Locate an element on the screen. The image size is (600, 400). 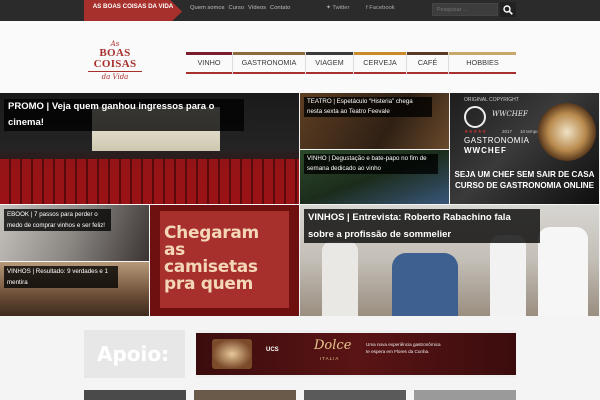
nav-item-viagem: VIAGEM is located at coordinates (330, 63).